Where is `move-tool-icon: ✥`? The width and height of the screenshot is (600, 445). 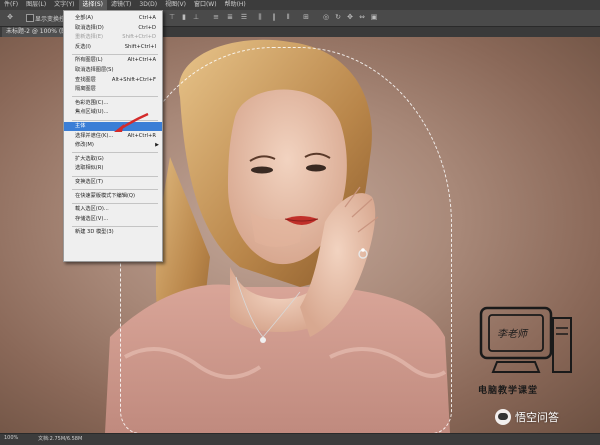 move-tool-icon: ✥ is located at coordinates (10, 17).